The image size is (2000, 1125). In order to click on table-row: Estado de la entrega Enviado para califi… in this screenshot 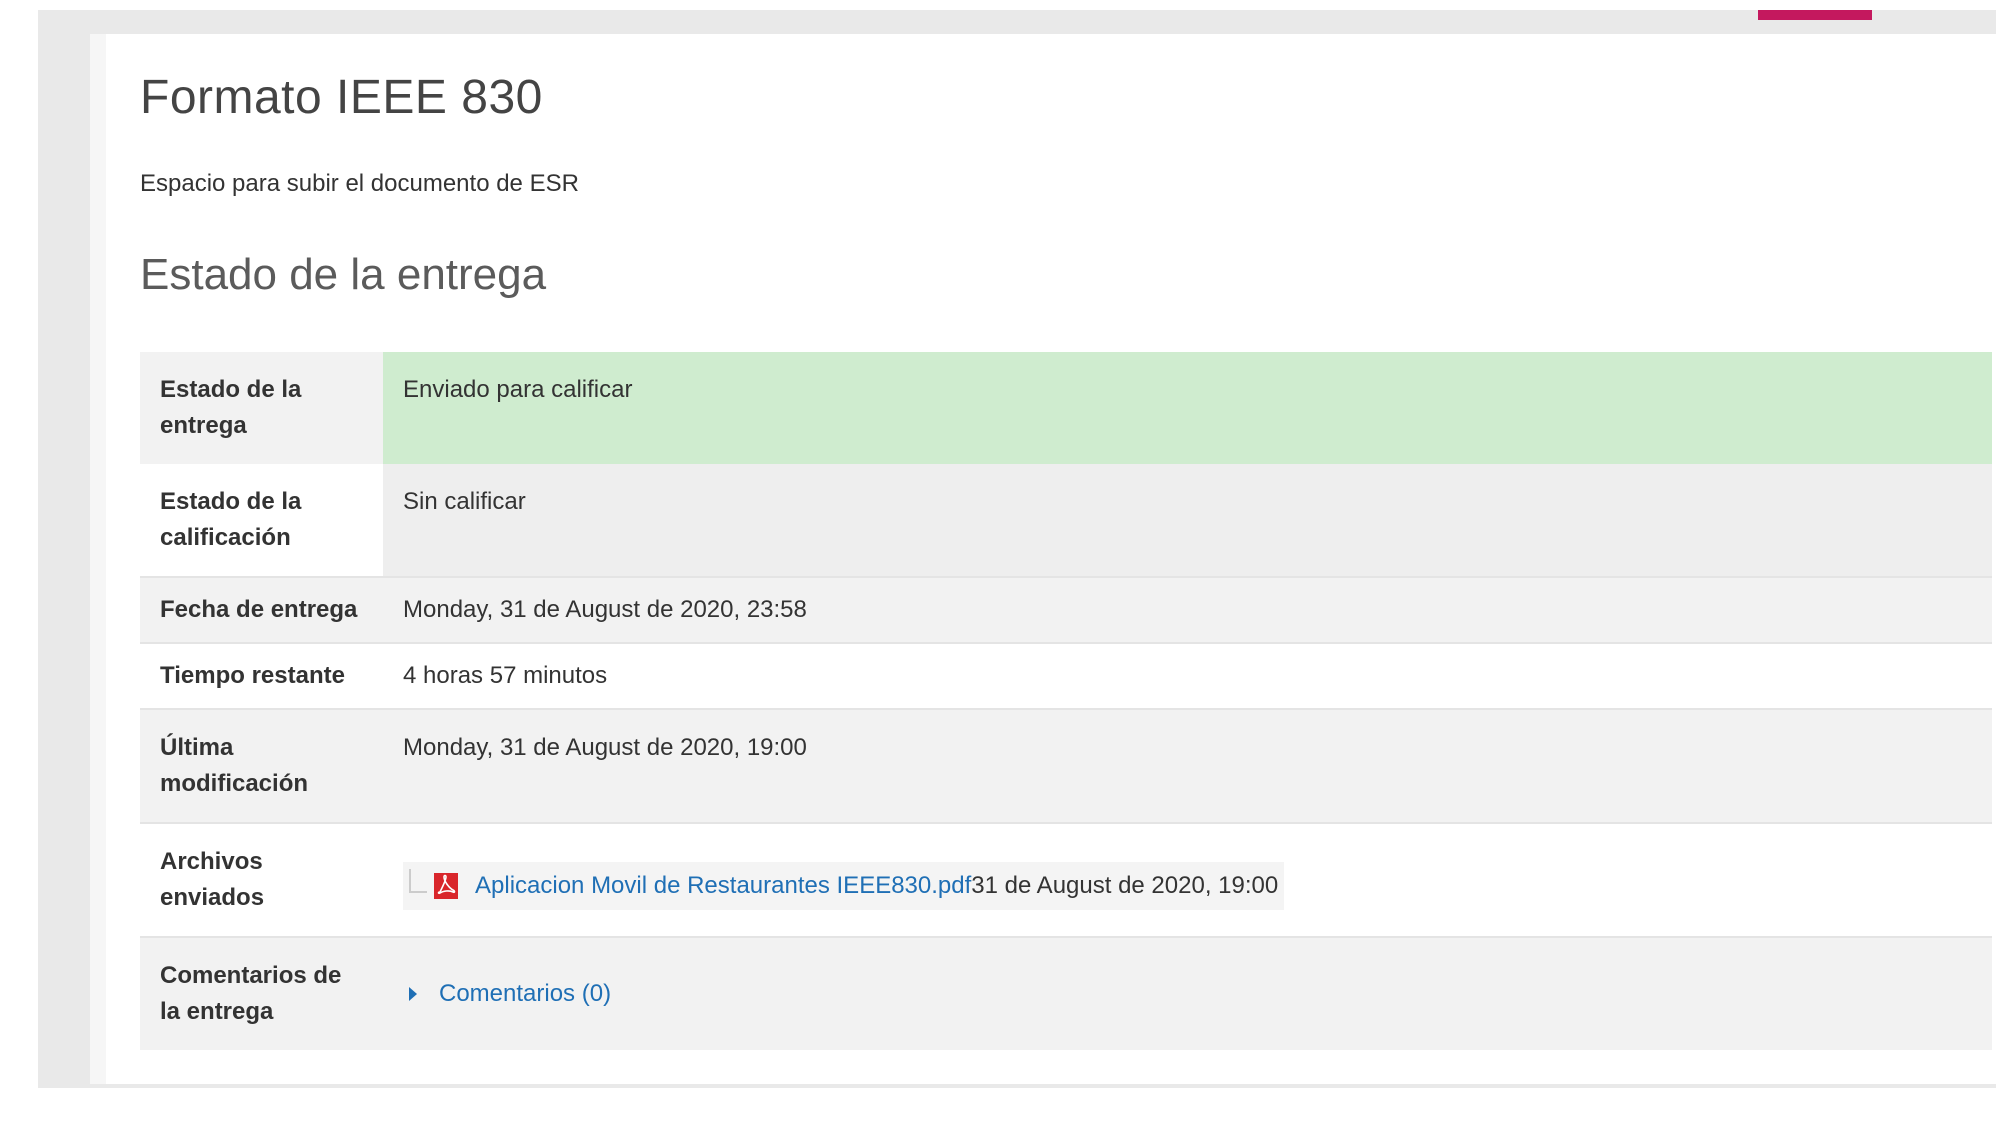, I will do `click(1066, 408)`.